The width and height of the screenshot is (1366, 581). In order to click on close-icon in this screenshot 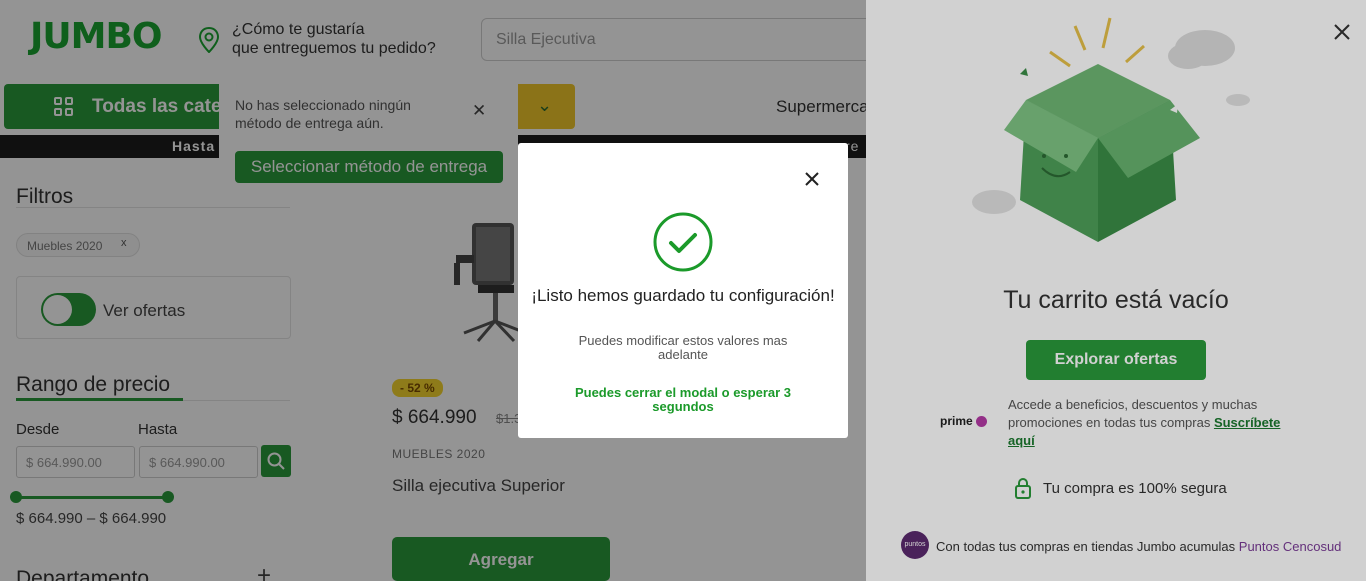, I will do `click(812, 179)`.